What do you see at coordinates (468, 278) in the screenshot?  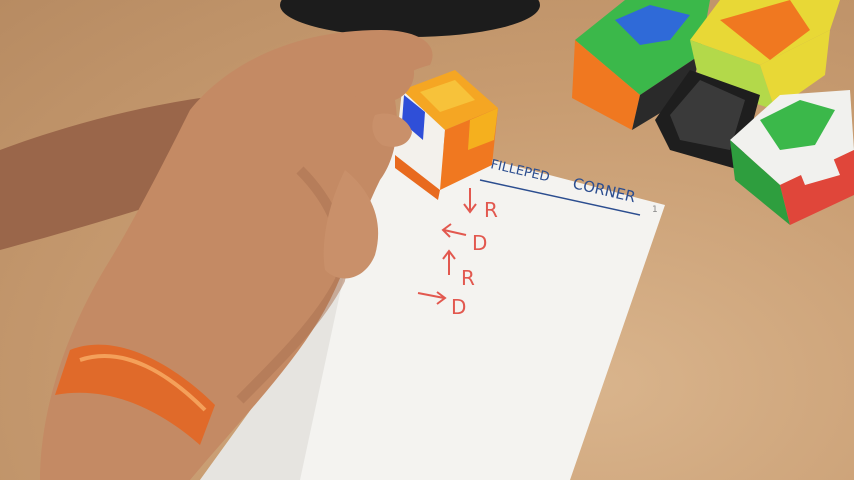 I see `move-3-letter: R` at bounding box center [468, 278].